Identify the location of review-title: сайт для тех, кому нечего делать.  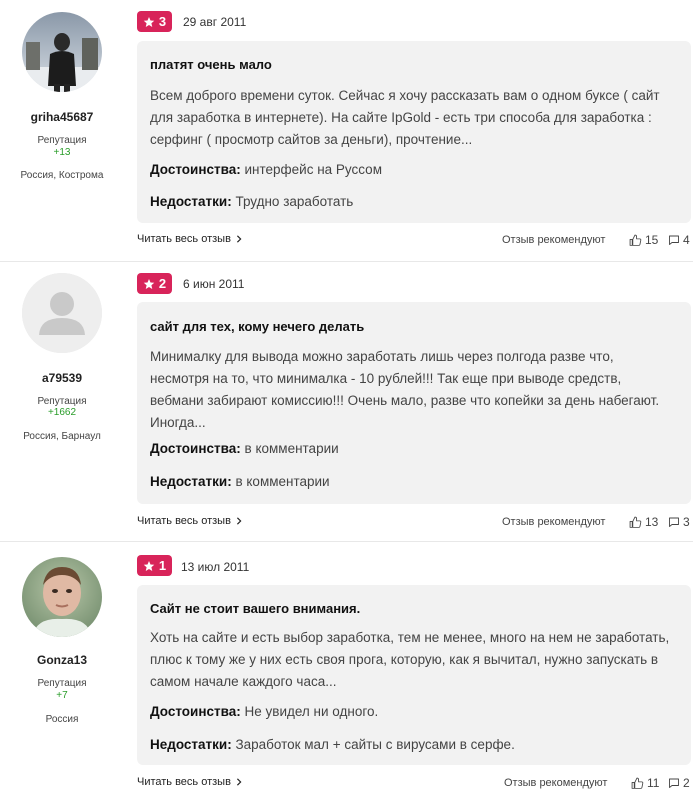
(257, 326).